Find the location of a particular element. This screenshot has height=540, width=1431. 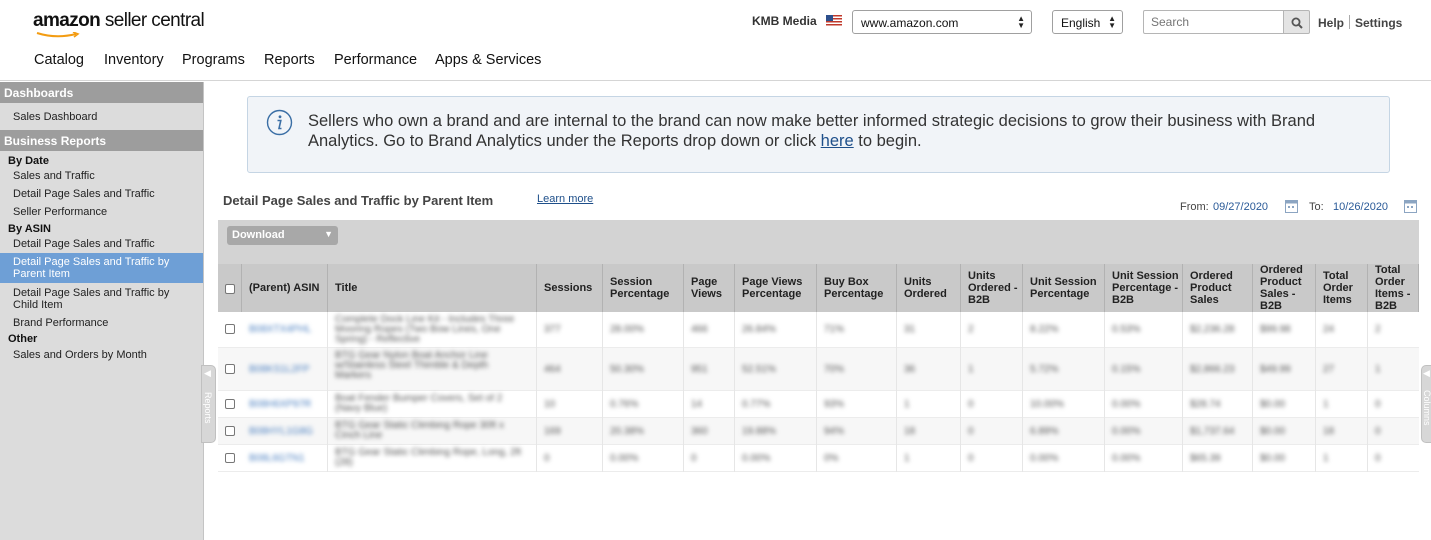

search-input is located at coordinates (1213, 22).